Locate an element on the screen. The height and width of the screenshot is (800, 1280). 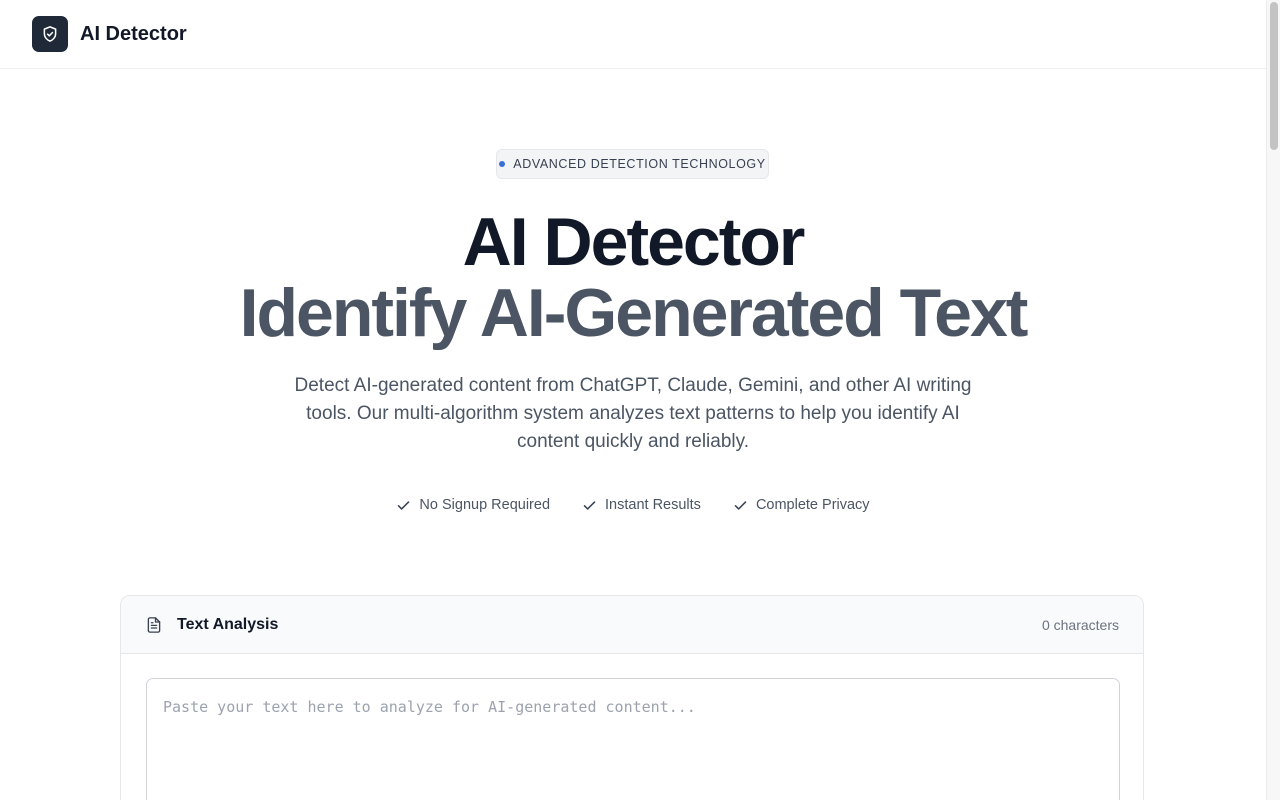
badge-label: ADVANCED DETECTION TECHNOLOGY is located at coordinates (639, 164).